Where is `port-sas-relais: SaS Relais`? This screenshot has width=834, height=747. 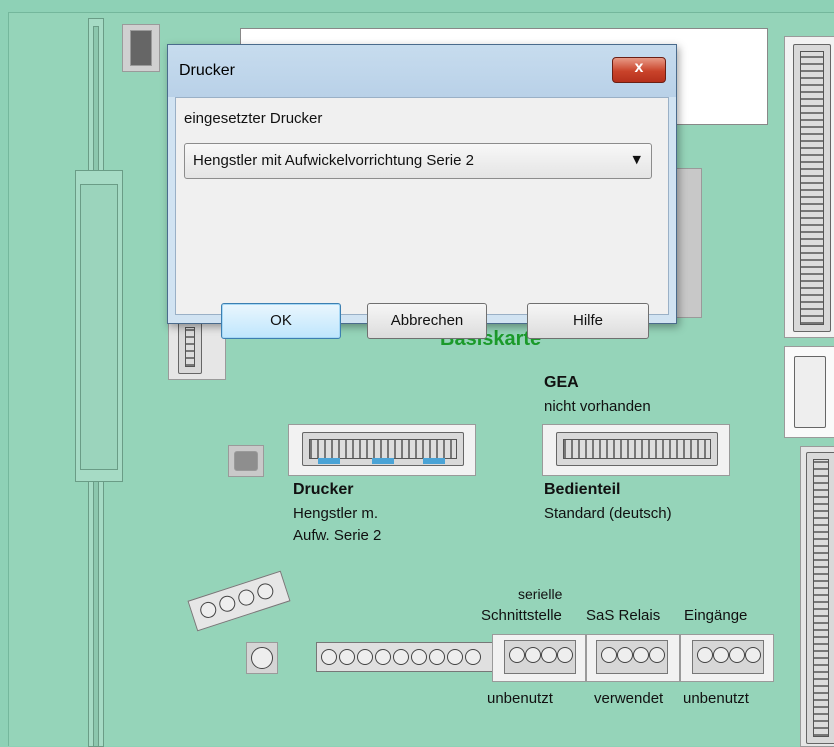 port-sas-relais: SaS Relais is located at coordinates (623, 615).